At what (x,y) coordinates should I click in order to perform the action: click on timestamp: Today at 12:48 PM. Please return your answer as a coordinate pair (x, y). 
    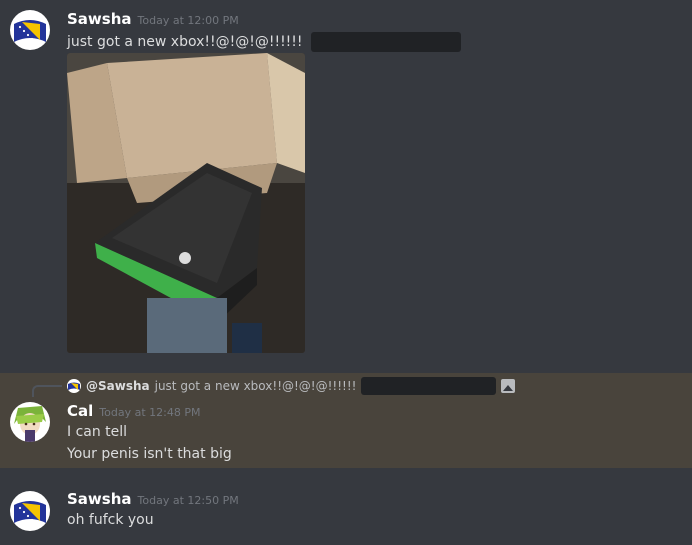
    Looking at the image, I should click on (149, 412).